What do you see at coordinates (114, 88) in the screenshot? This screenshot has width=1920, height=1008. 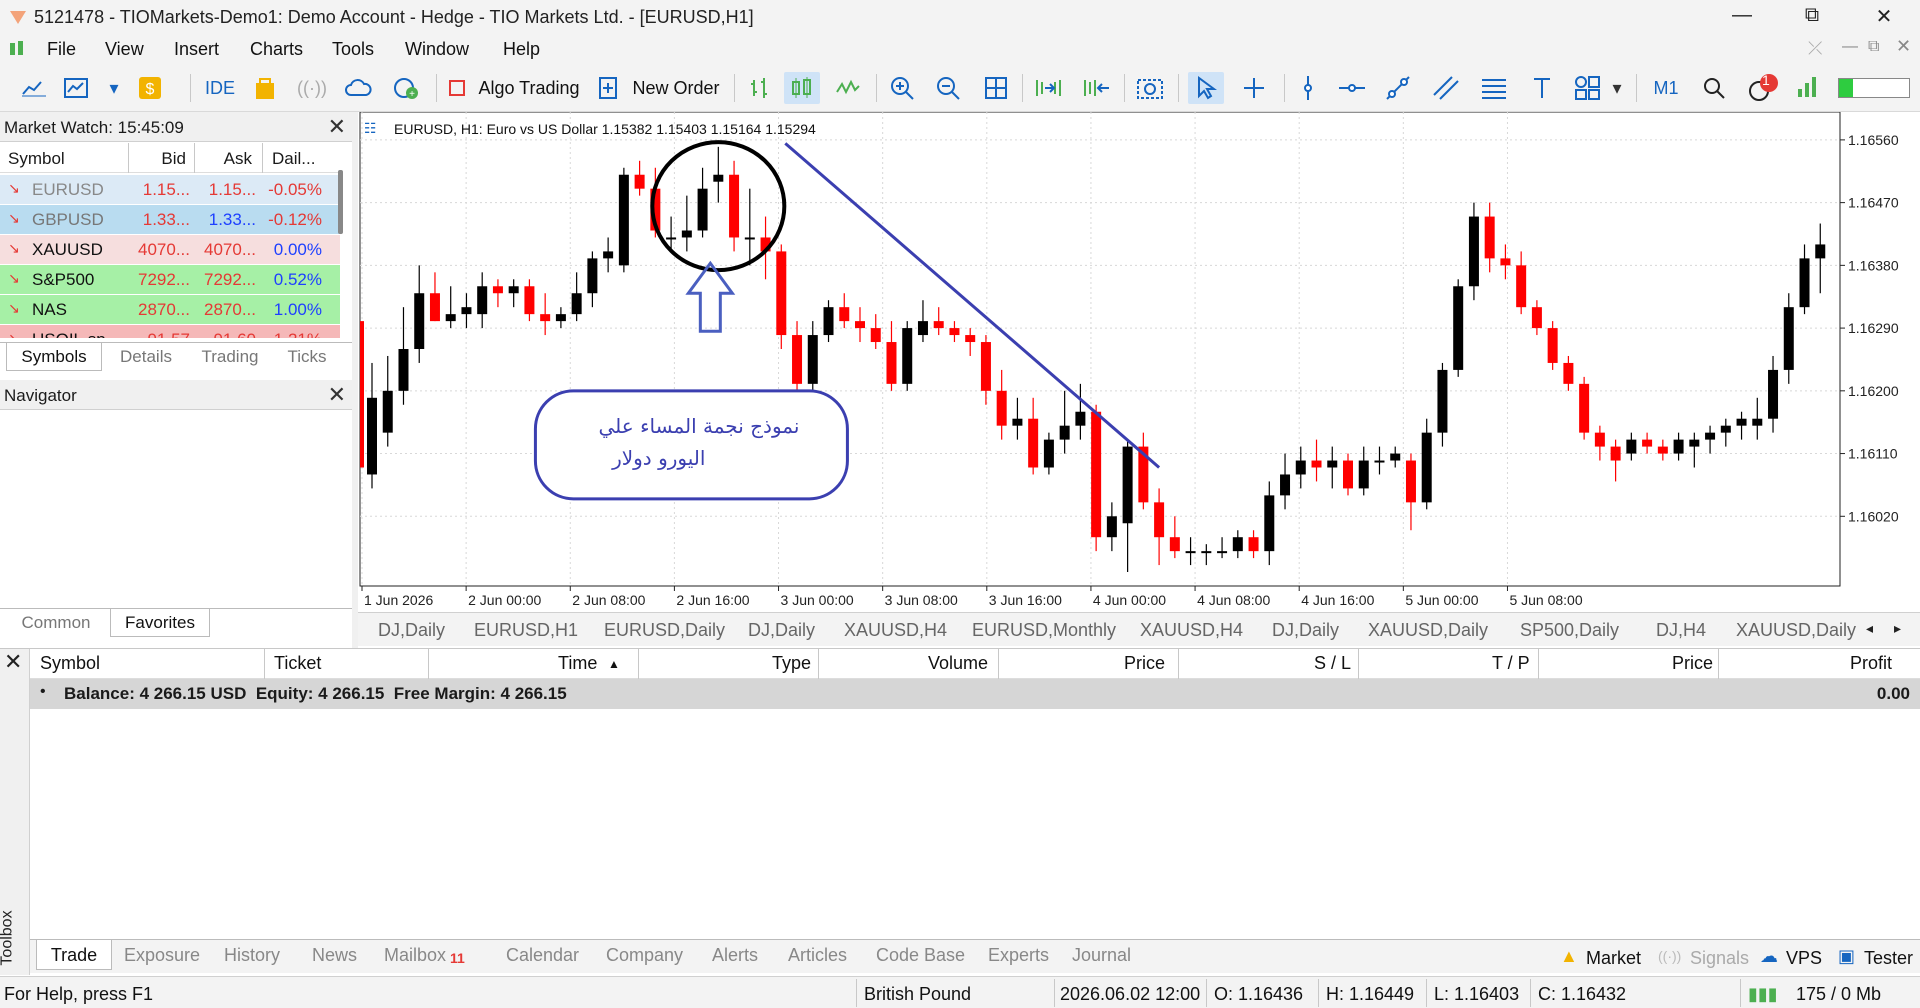 I see `dropdown-arrow-icon: ▾` at bounding box center [114, 88].